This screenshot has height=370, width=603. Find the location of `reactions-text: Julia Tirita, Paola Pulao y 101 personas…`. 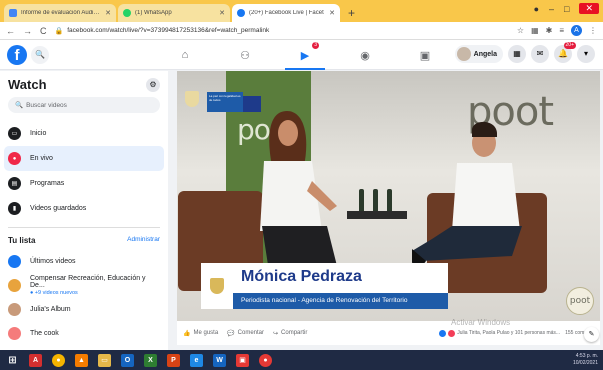

reactions-text: Julia Tirita, Paola Pulao y 101 personas… is located at coordinates (509, 333).